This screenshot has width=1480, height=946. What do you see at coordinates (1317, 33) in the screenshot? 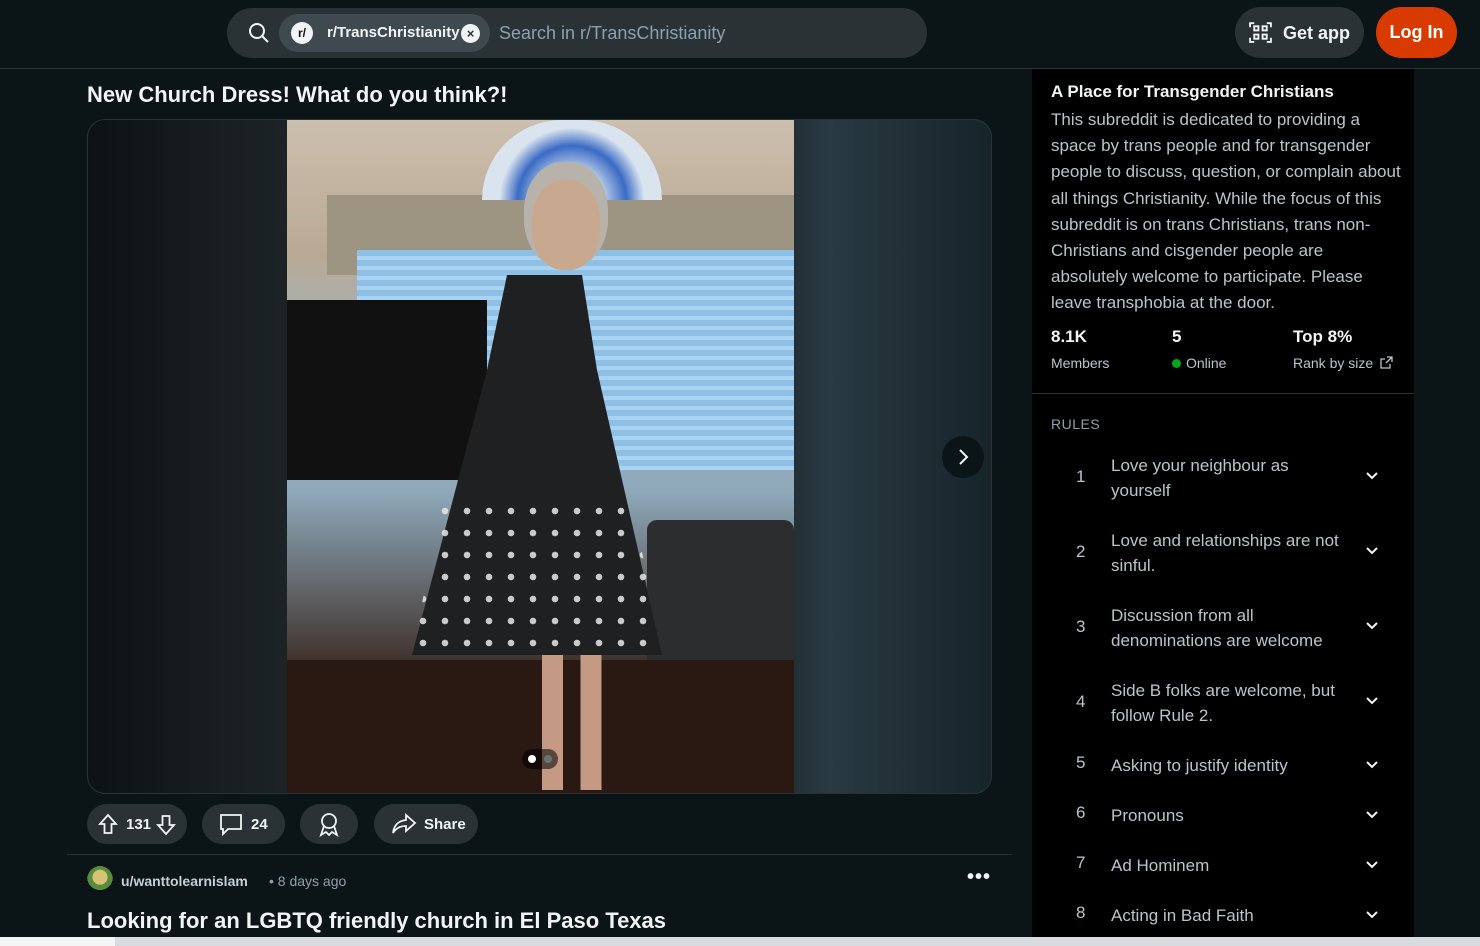
I see `get-app-label: Get app` at bounding box center [1317, 33].